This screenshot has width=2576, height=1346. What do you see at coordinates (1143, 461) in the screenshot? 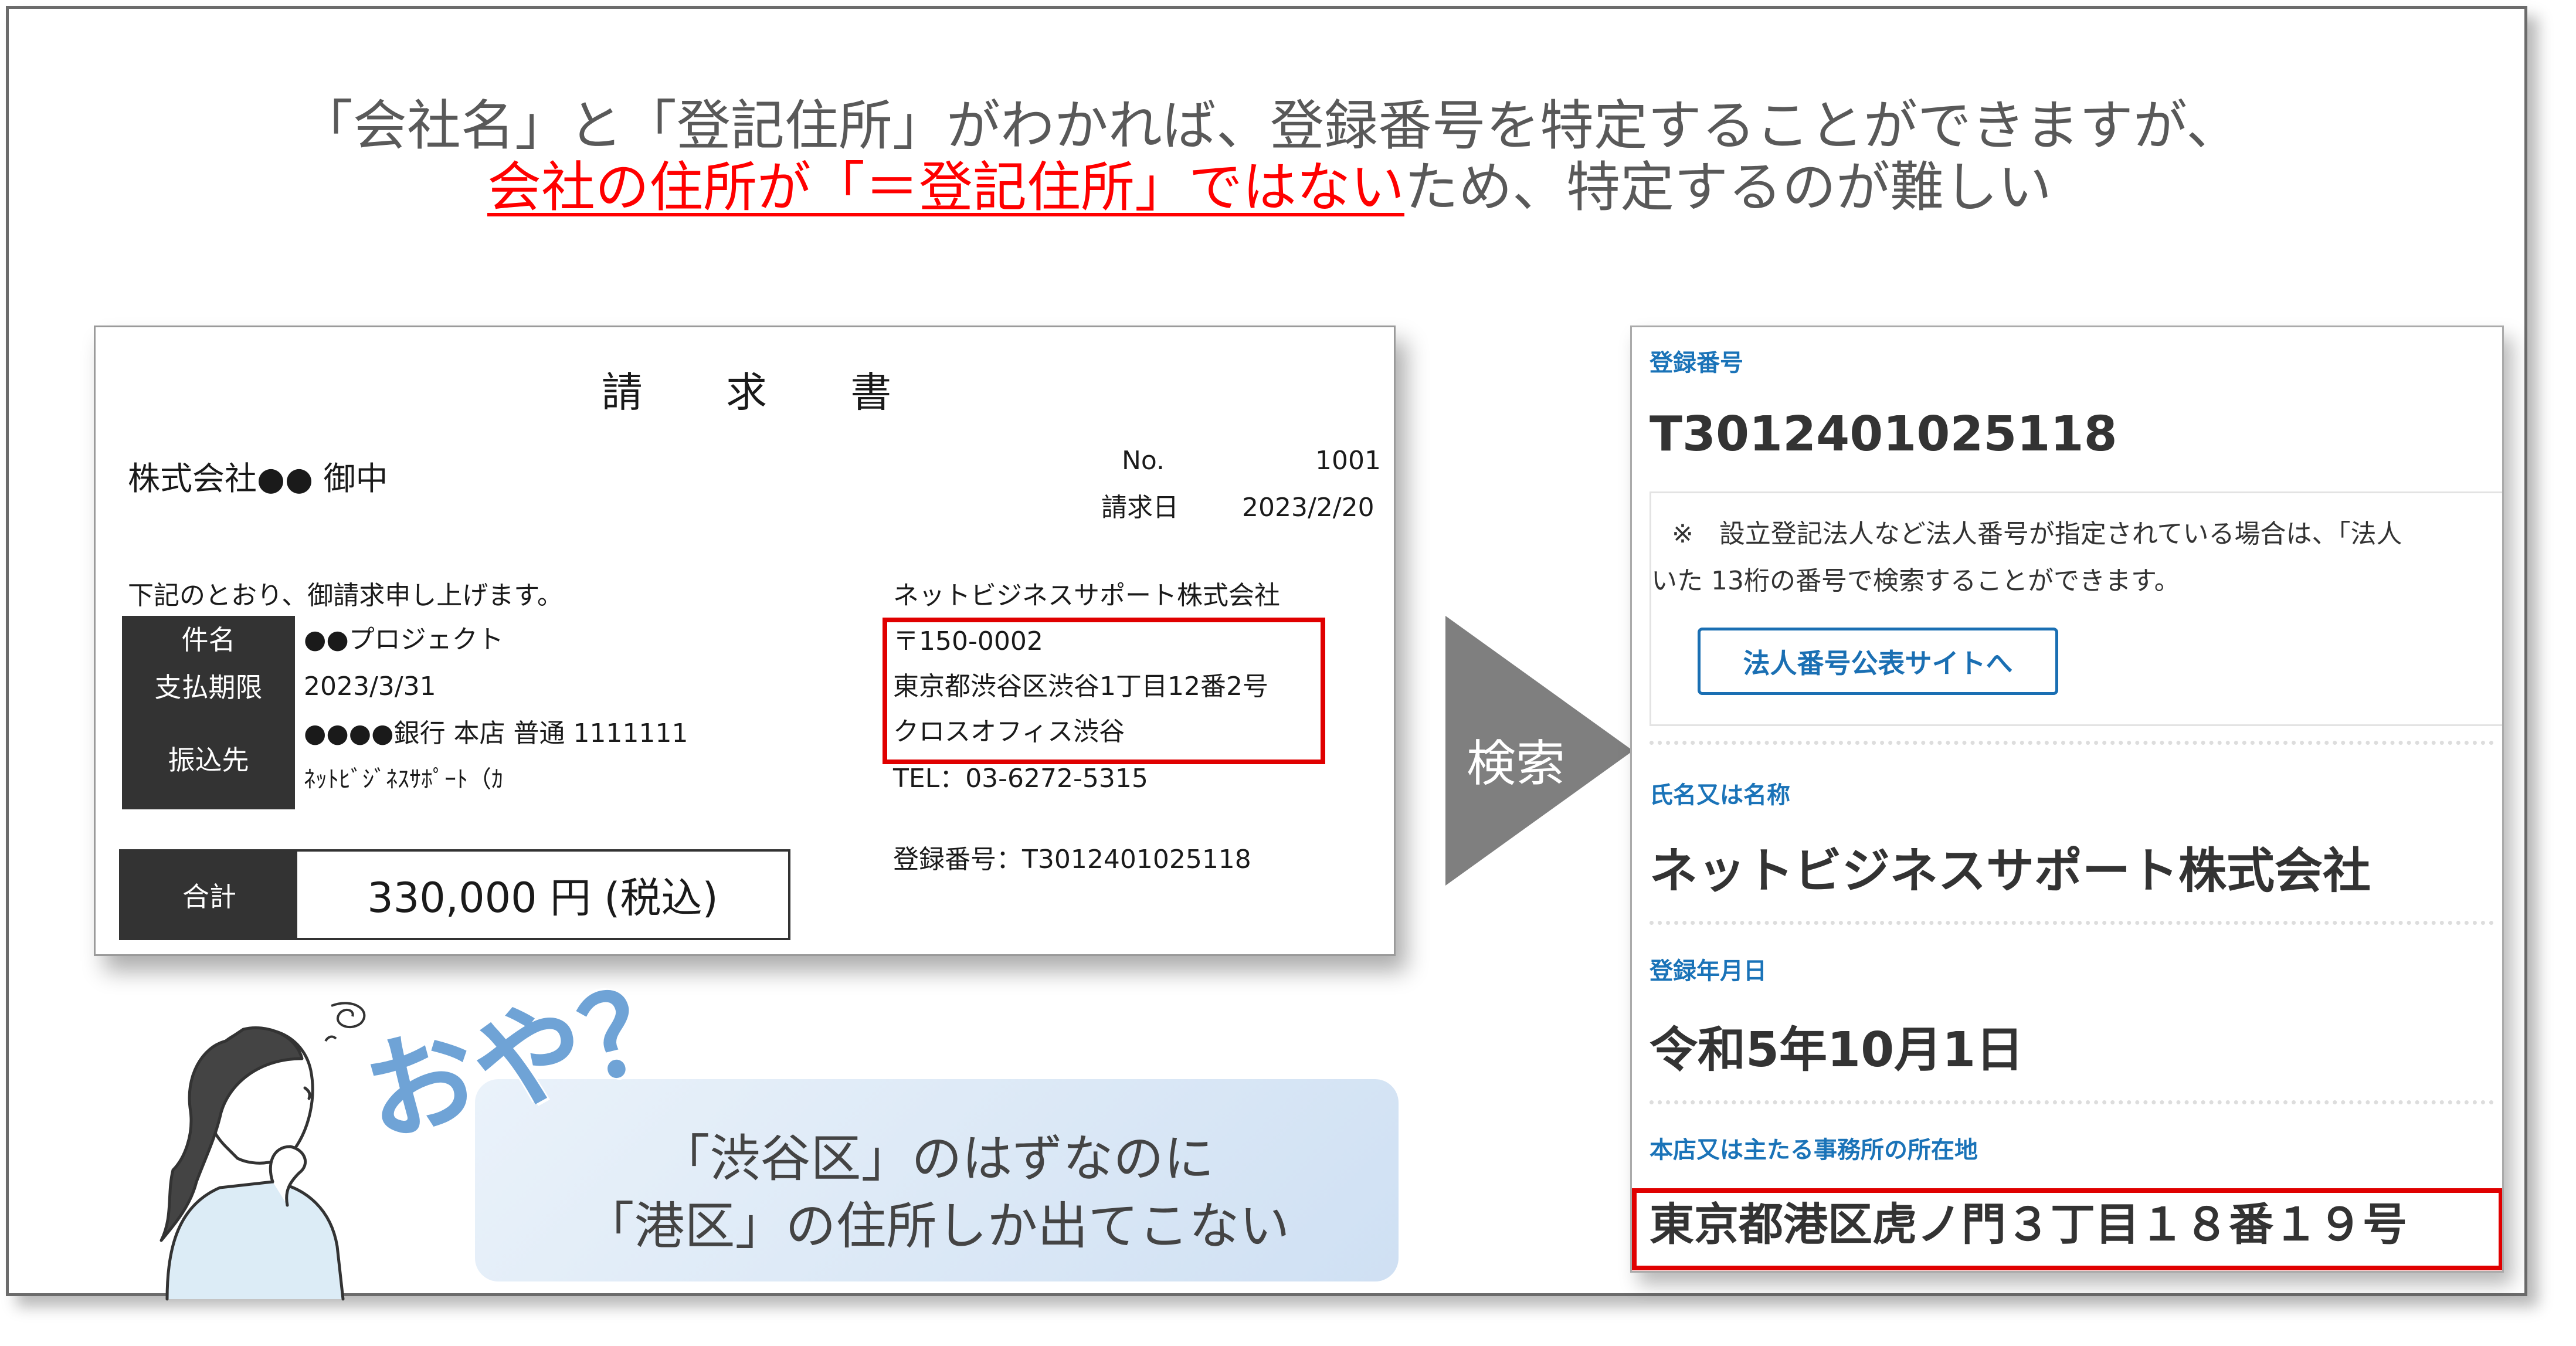
I see `invoice-no-label: No.` at bounding box center [1143, 461].